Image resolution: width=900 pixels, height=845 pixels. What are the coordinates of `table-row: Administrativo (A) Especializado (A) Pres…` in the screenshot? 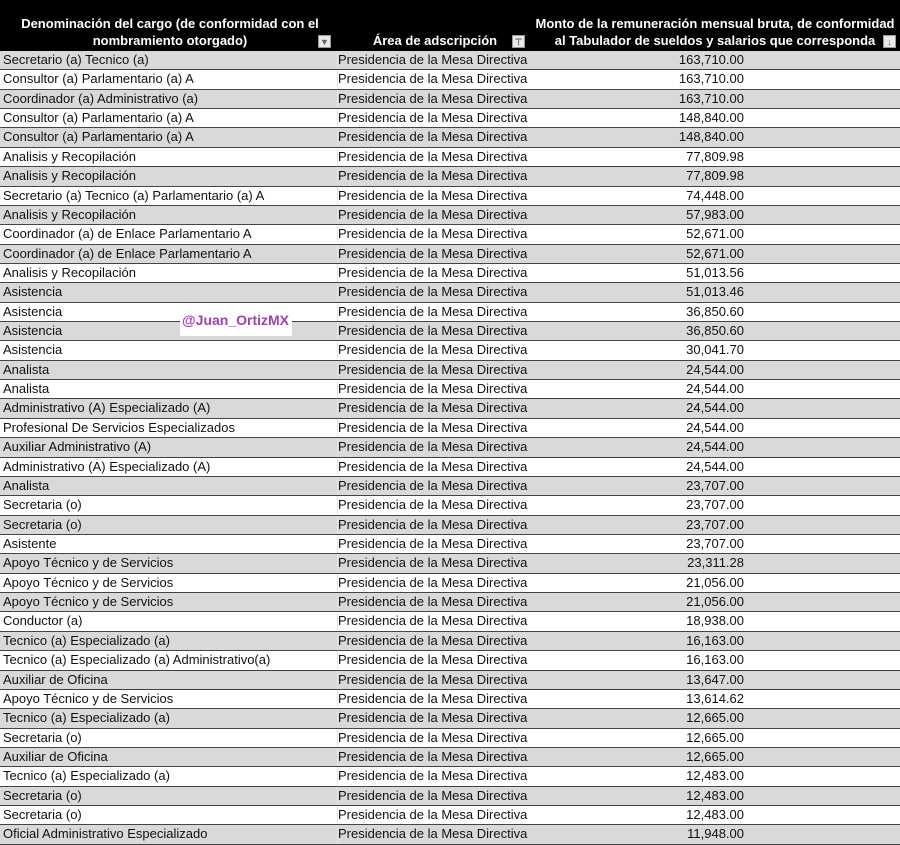 It's located at (450, 467).